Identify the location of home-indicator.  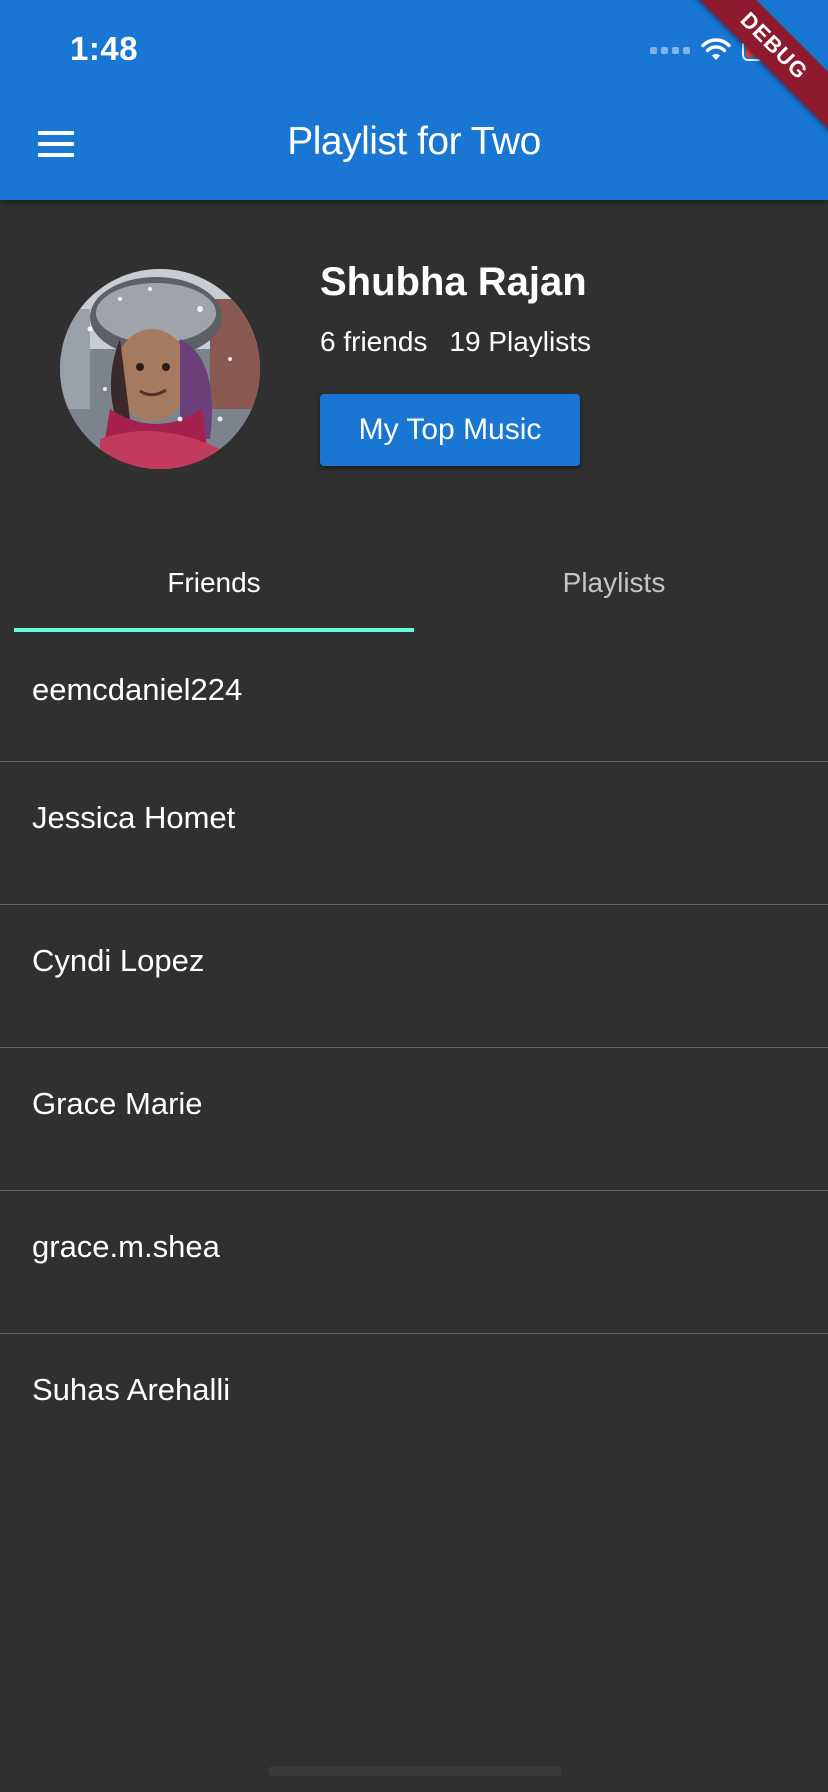
(415, 1771).